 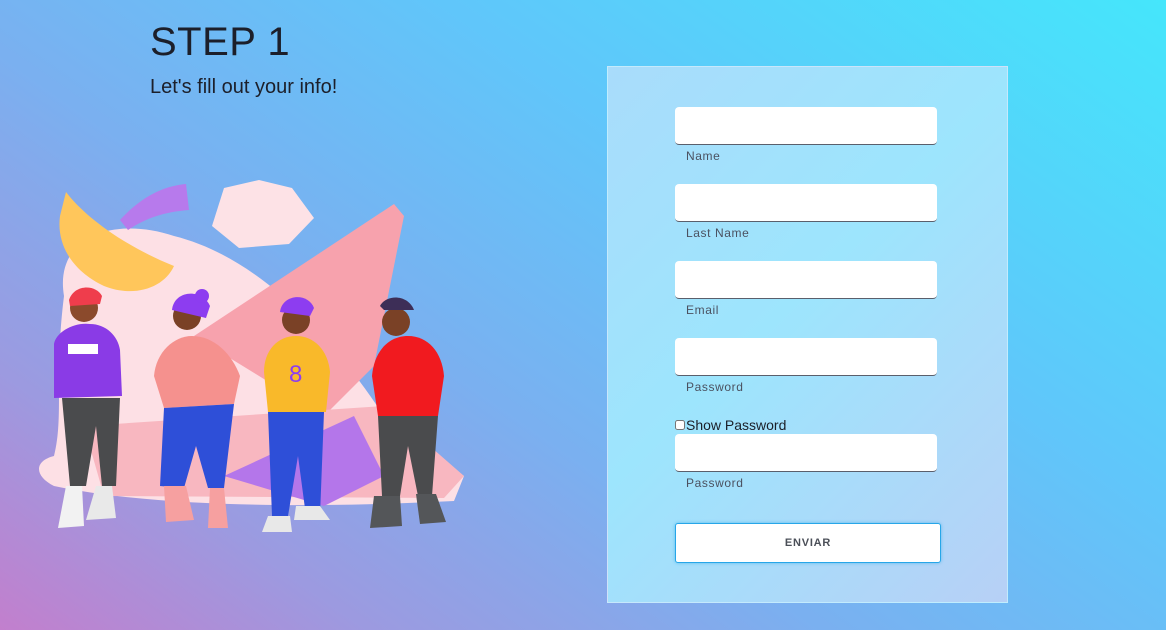 I want to click on email-field-group: Email, so click(x=806, y=289).